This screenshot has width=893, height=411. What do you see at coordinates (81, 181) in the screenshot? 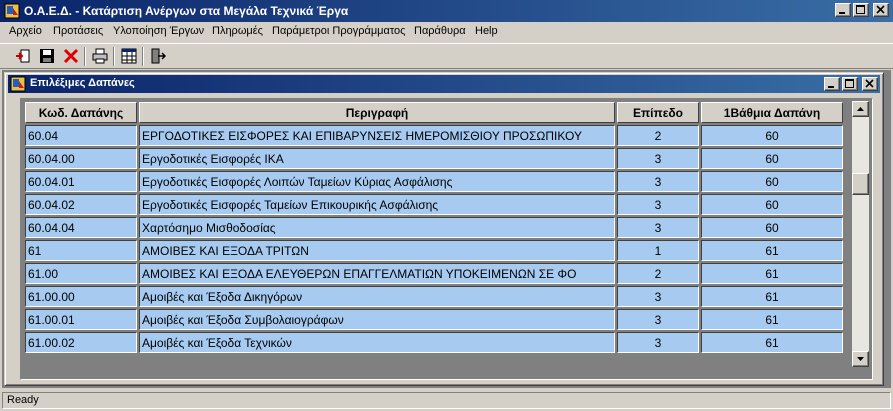
I see `cell-code: 60.04.01` at bounding box center [81, 181].